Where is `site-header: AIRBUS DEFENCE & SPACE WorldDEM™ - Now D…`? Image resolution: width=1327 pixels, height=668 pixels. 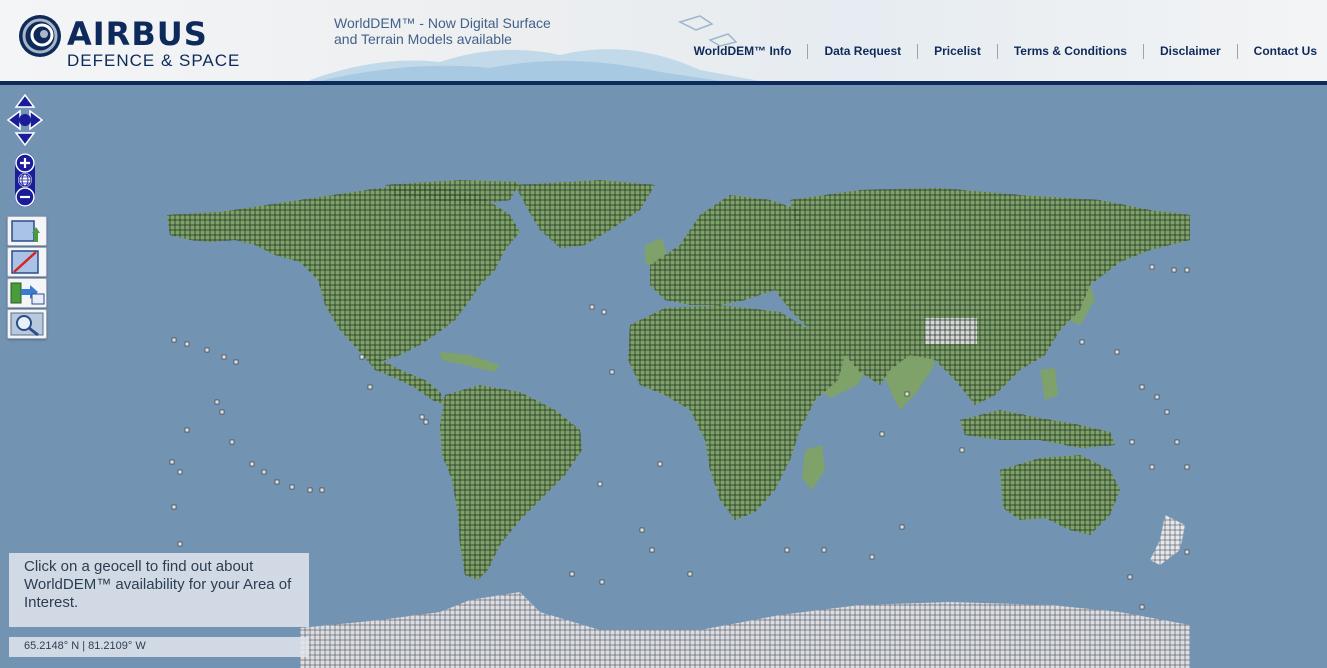
site-header: AIRBUS DEFENCE & SPACE WorldDEM™ - Now D… is located at coordinates (663, 42).